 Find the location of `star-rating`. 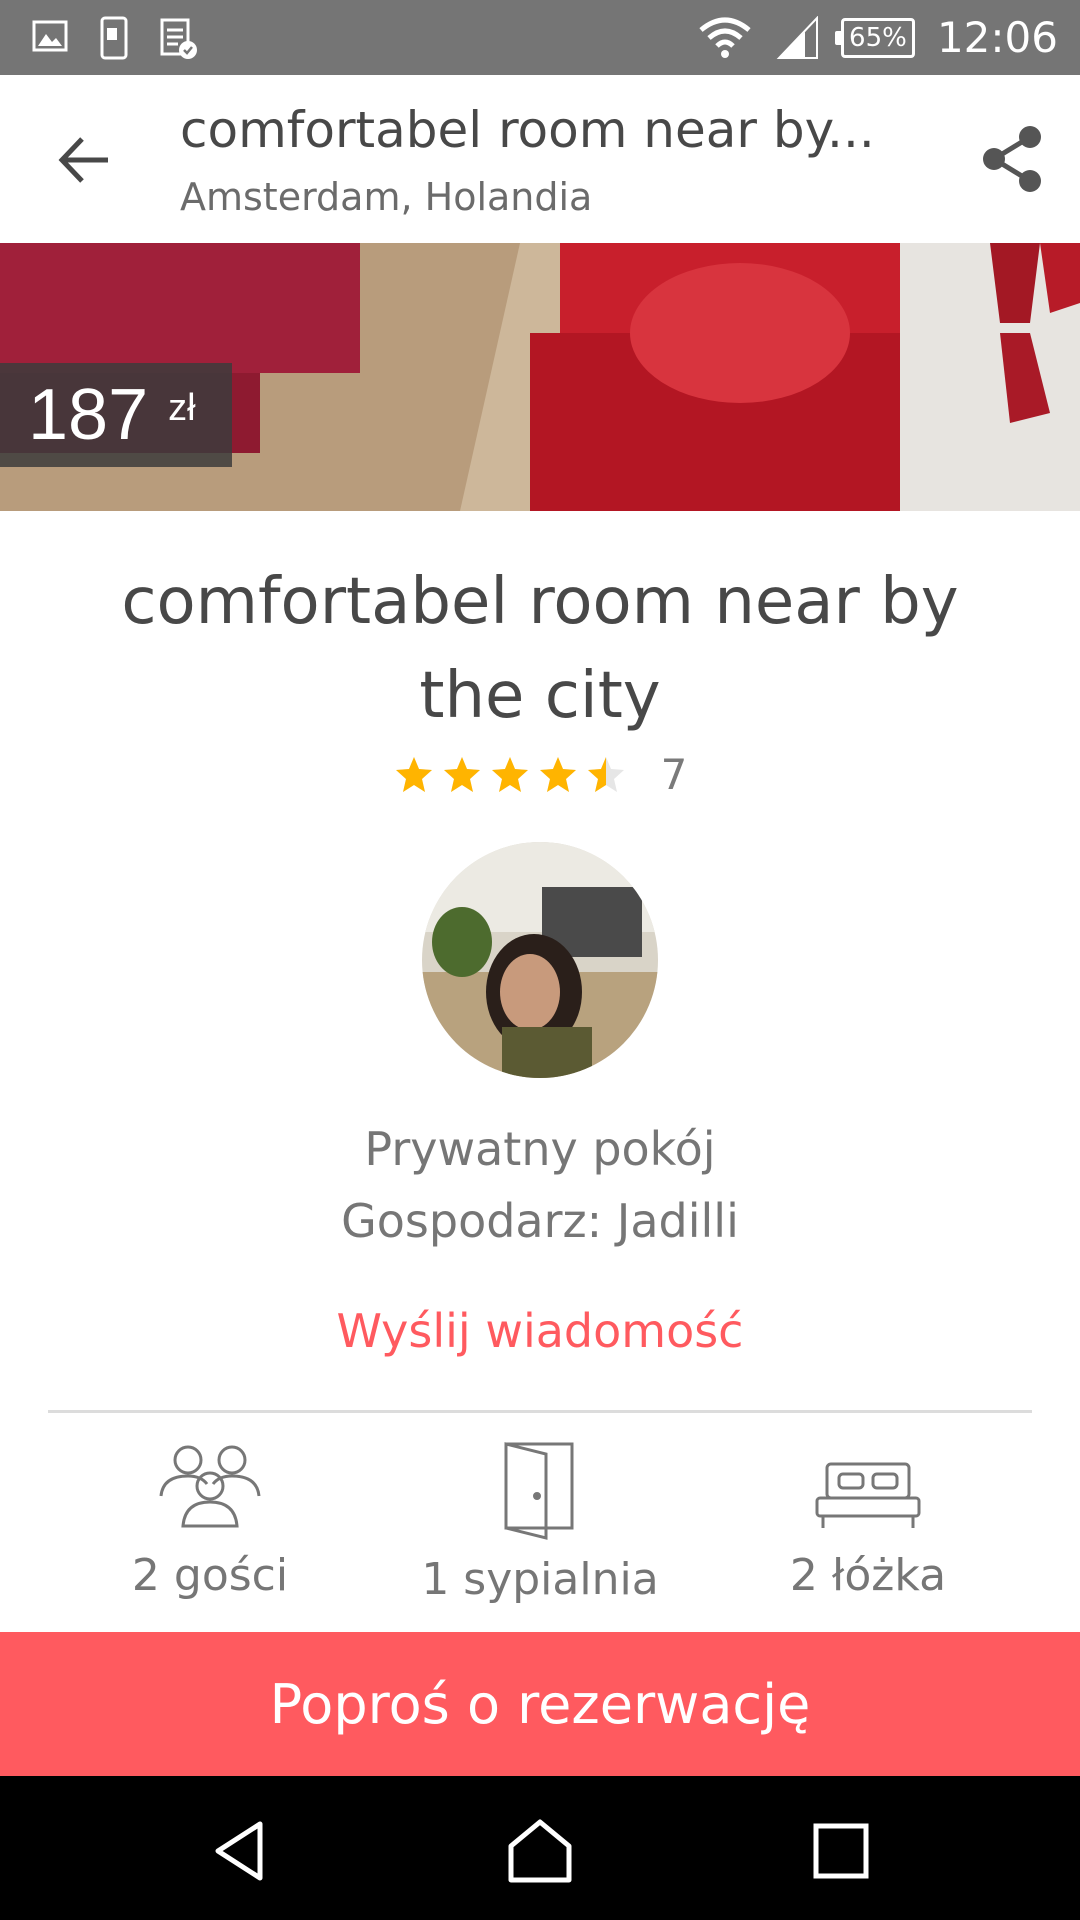

star-rating is located at coordinates (510, 775).